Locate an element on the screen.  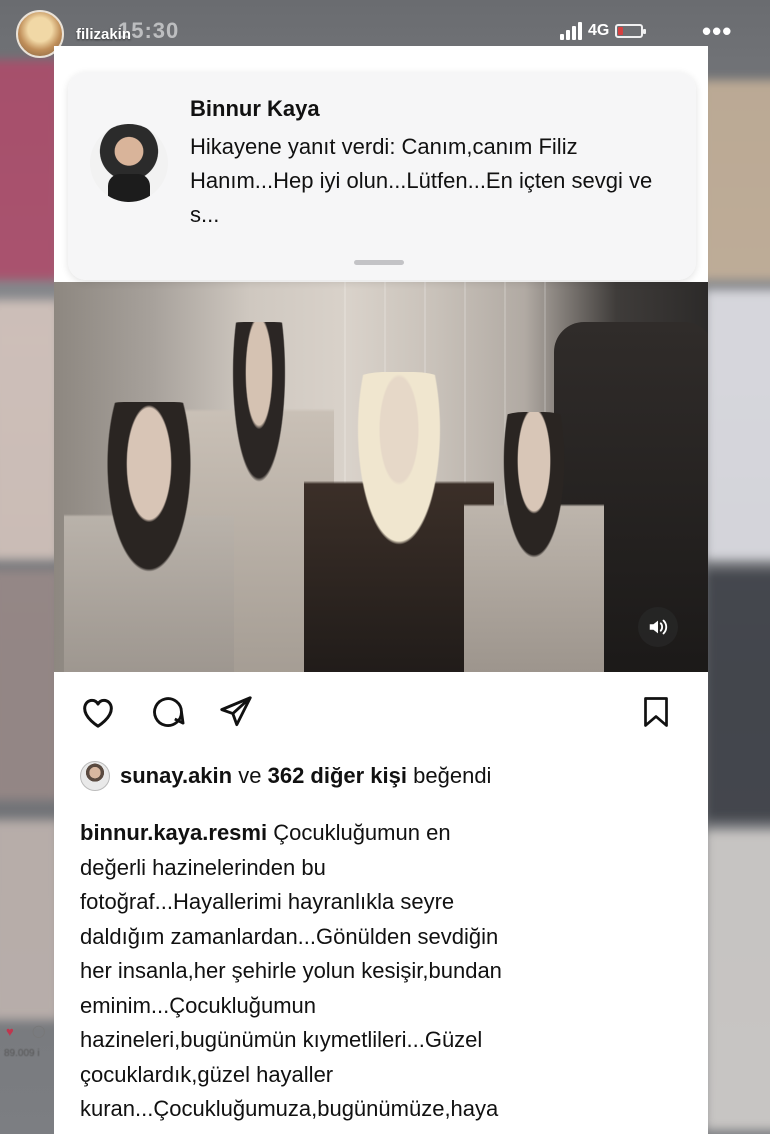
send-icon is located at coordinates (236, 712).